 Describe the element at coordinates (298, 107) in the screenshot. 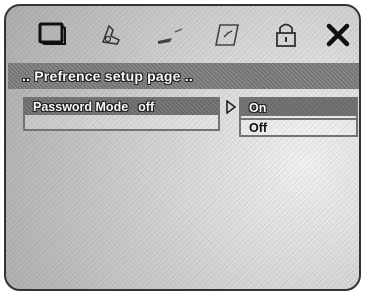

I see `option-on: On` at that location.